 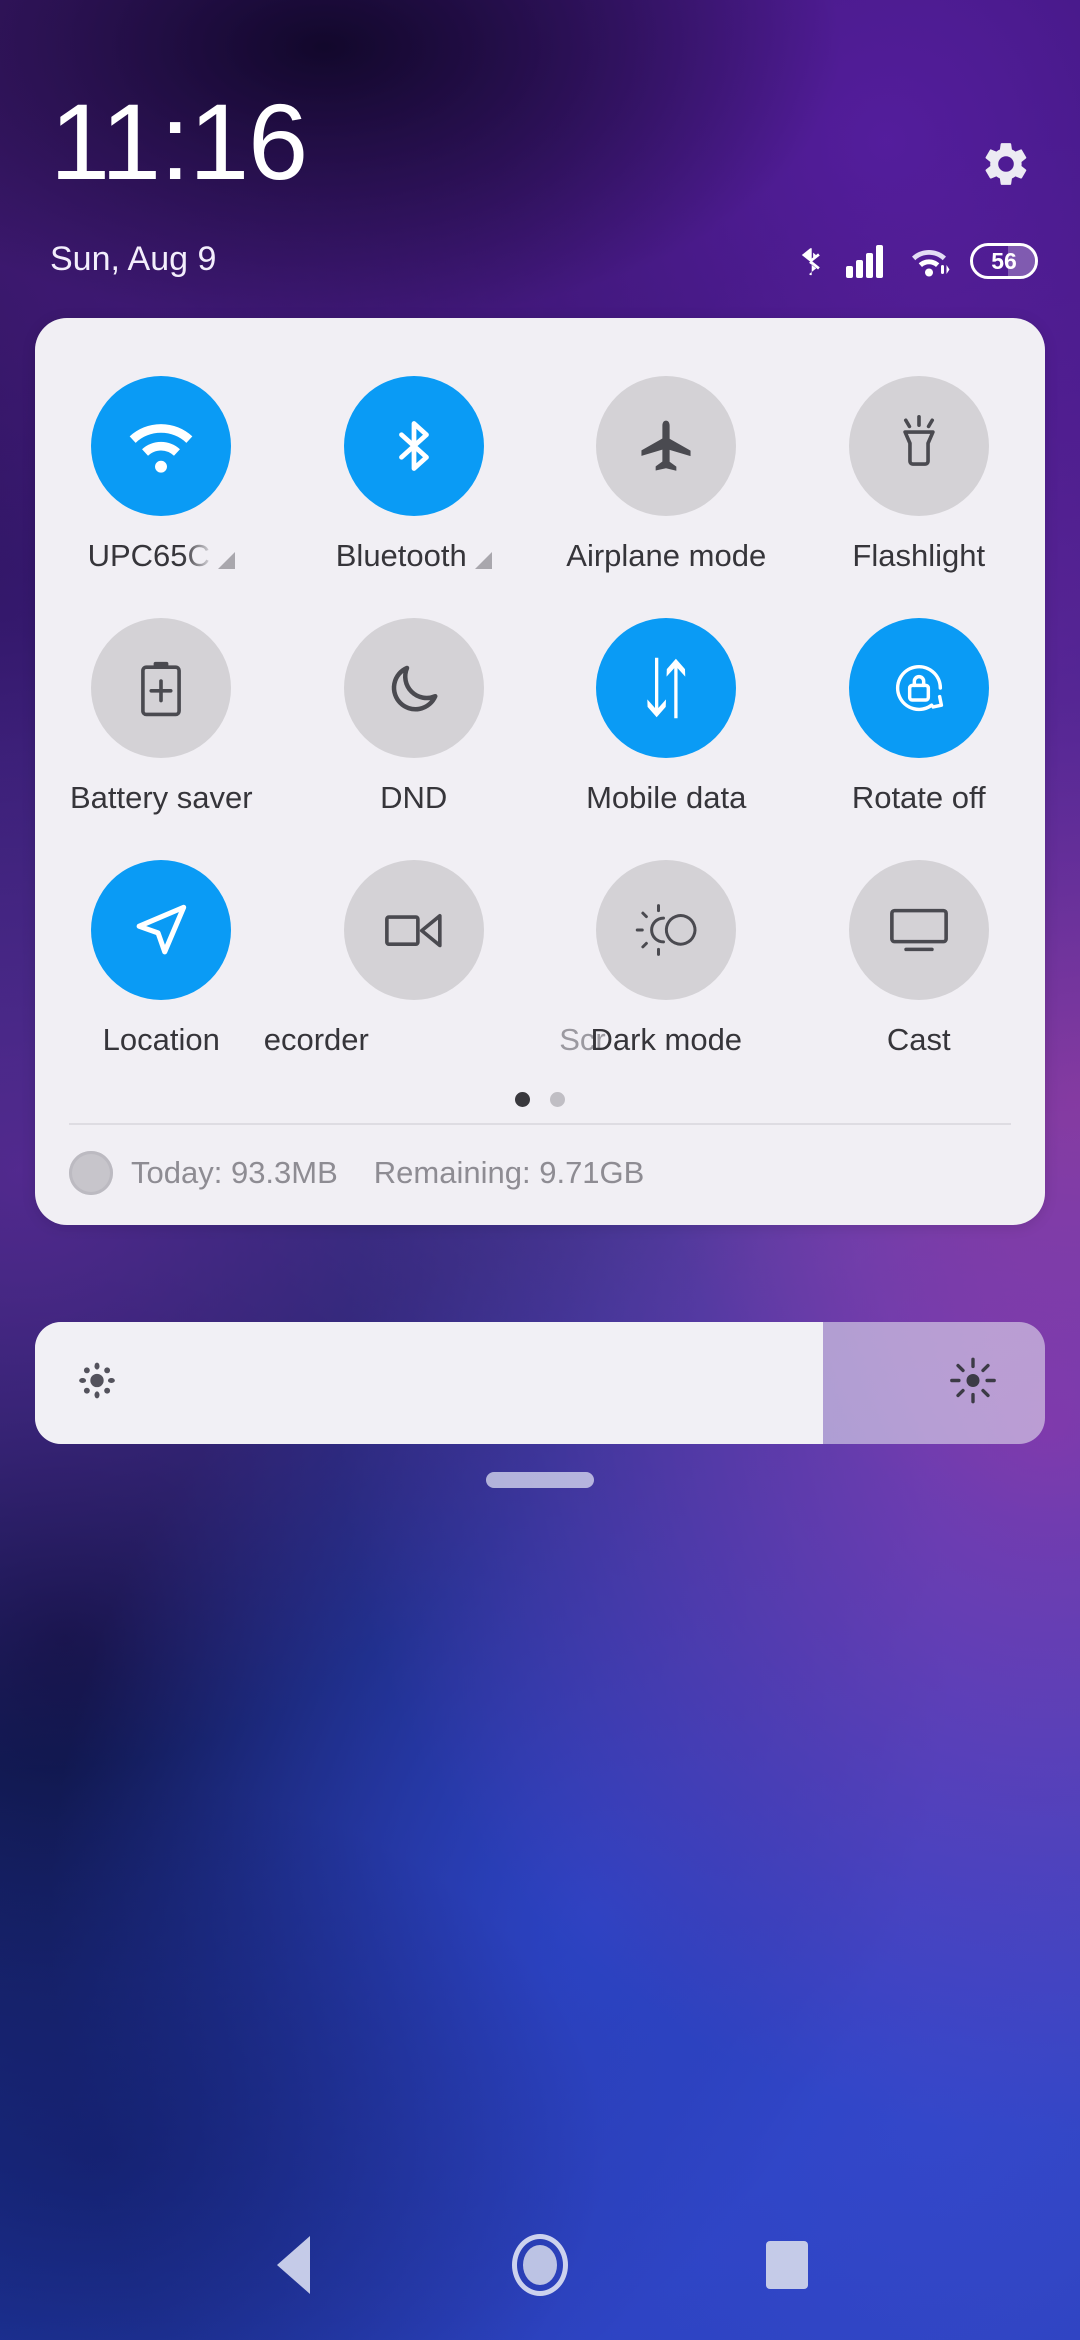 I want to click on tile-label: Location, so click(x=161, y=1039).